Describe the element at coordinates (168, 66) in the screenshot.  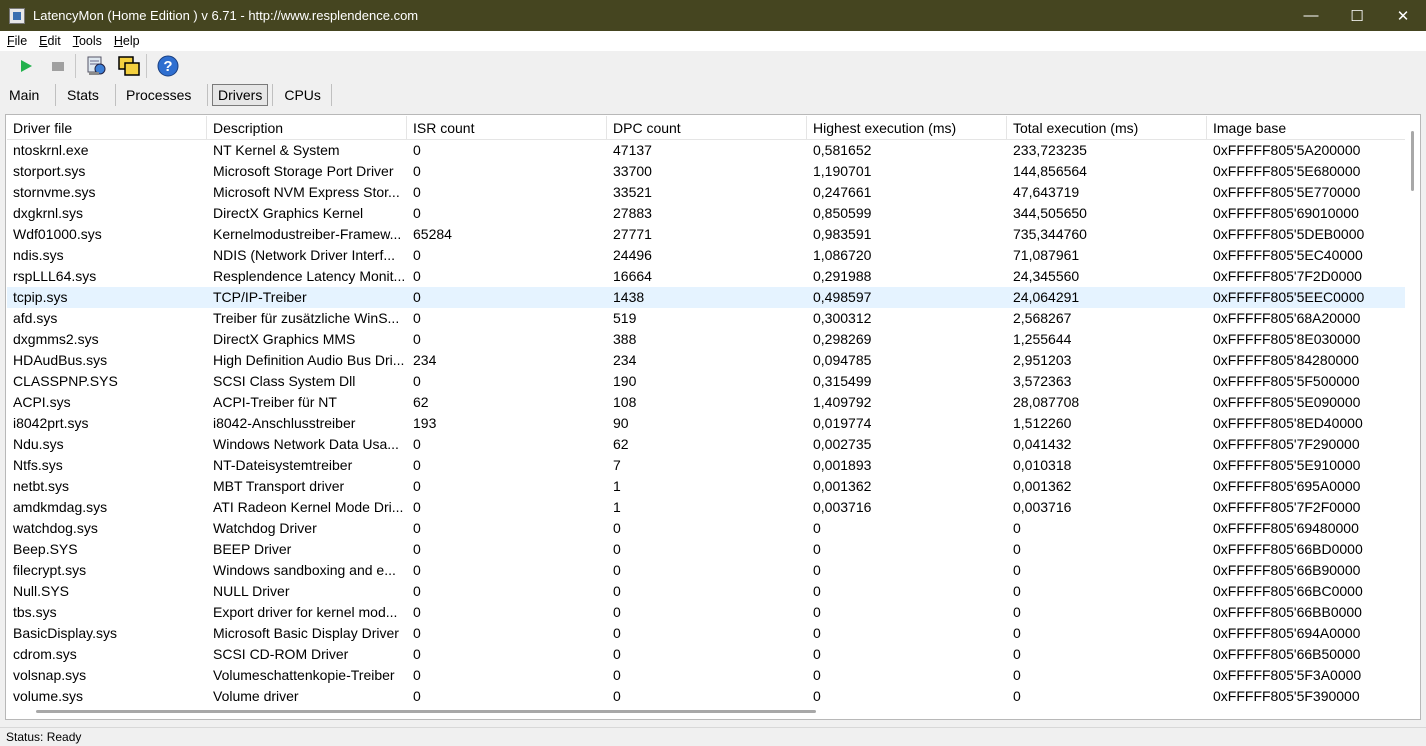
I see `help-button: ?` at that location.